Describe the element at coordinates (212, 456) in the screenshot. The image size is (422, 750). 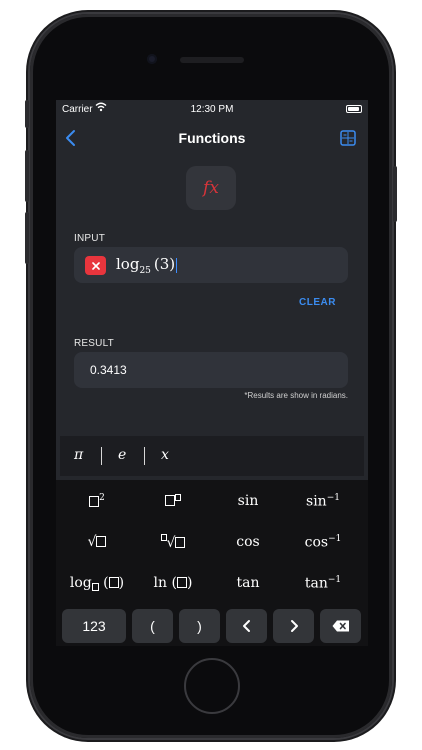
I see `constants-bar: π e x` at that location.